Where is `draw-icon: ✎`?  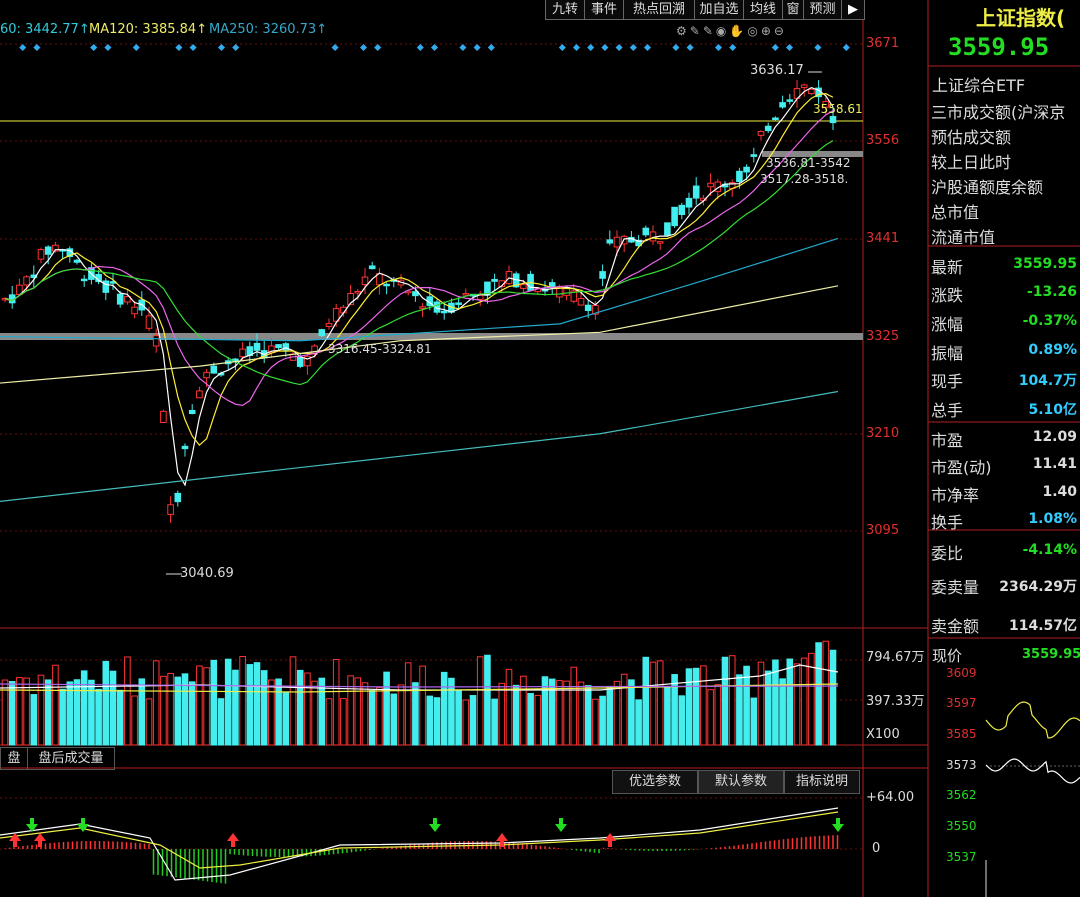
draw-icon: ✎ is located at coordinates (696, 31).